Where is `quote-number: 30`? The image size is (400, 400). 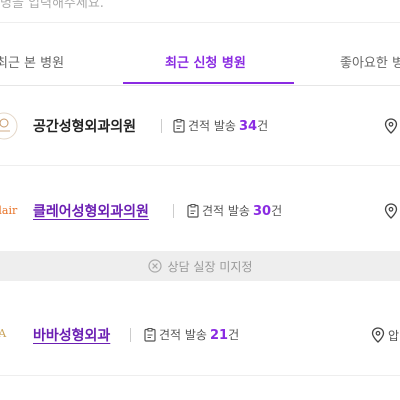 quote-number: 30 is located at coordinates (262, 211).